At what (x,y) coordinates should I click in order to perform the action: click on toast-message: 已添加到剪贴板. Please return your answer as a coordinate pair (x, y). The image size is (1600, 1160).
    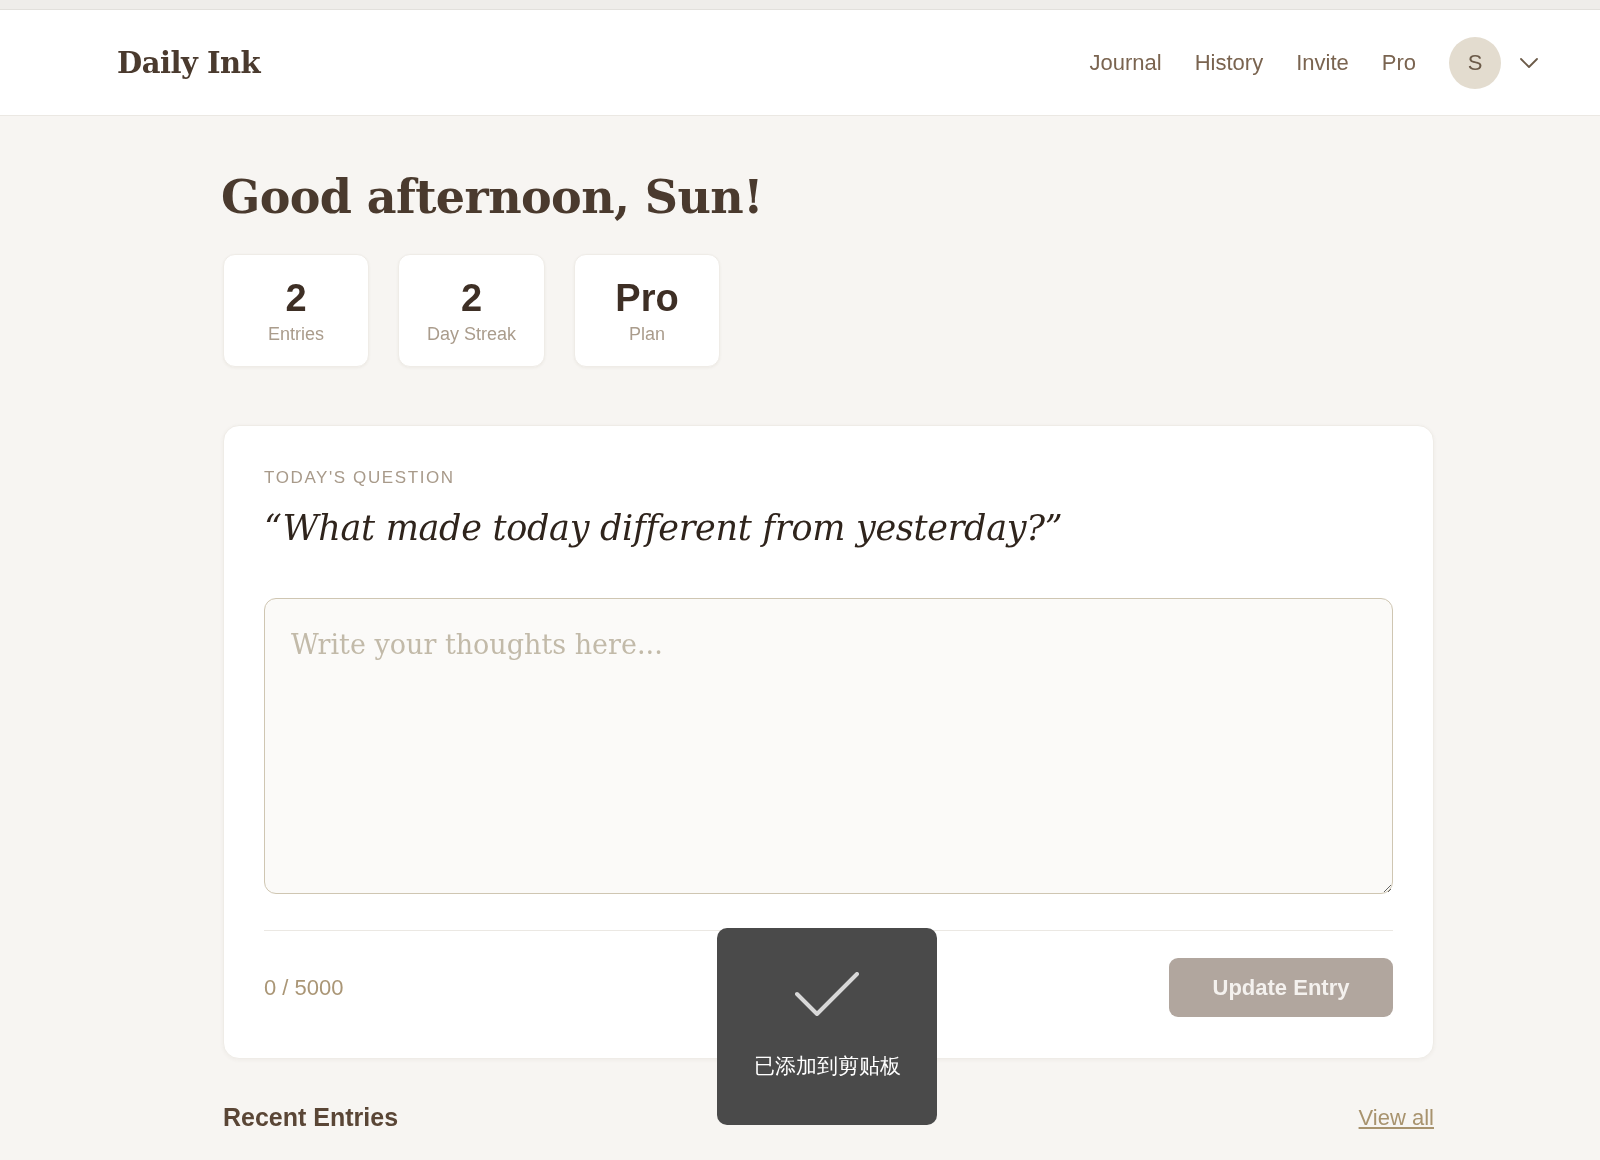
    Looking at the image, I should click on (827, 1066).